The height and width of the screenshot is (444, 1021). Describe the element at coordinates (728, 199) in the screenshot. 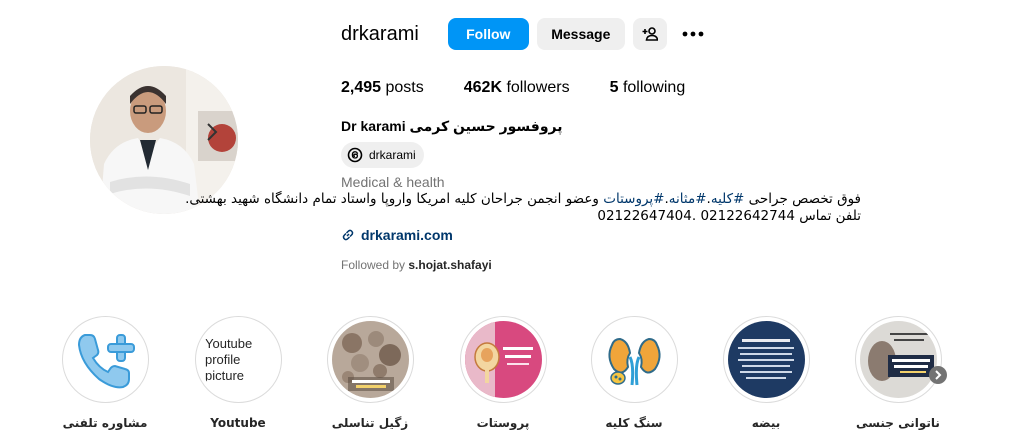

I see `hashtag-link: #کلیه` at that location.